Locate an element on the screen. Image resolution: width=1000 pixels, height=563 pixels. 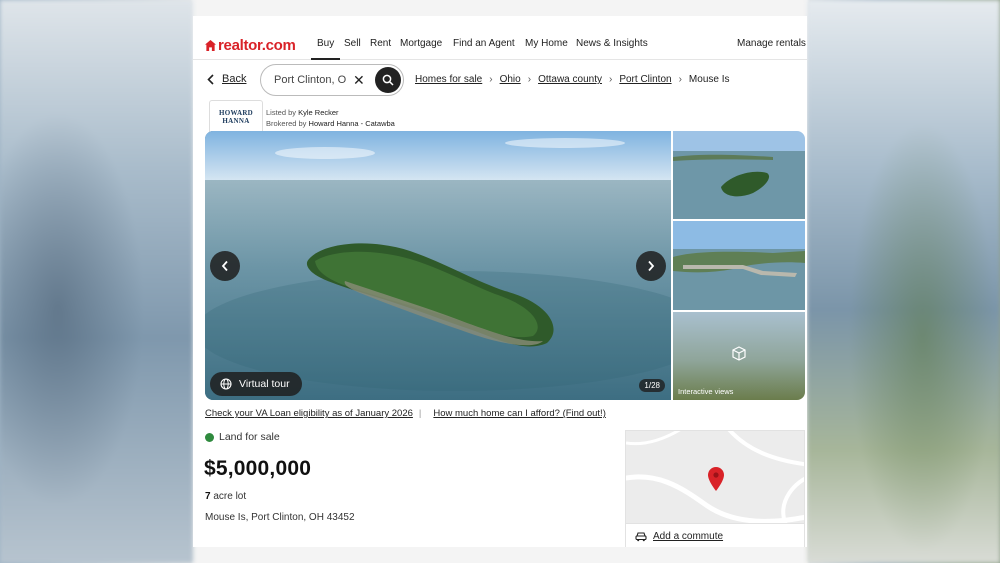
manage-rentals-link: Manage rentals is located at coordinates (771, 43).